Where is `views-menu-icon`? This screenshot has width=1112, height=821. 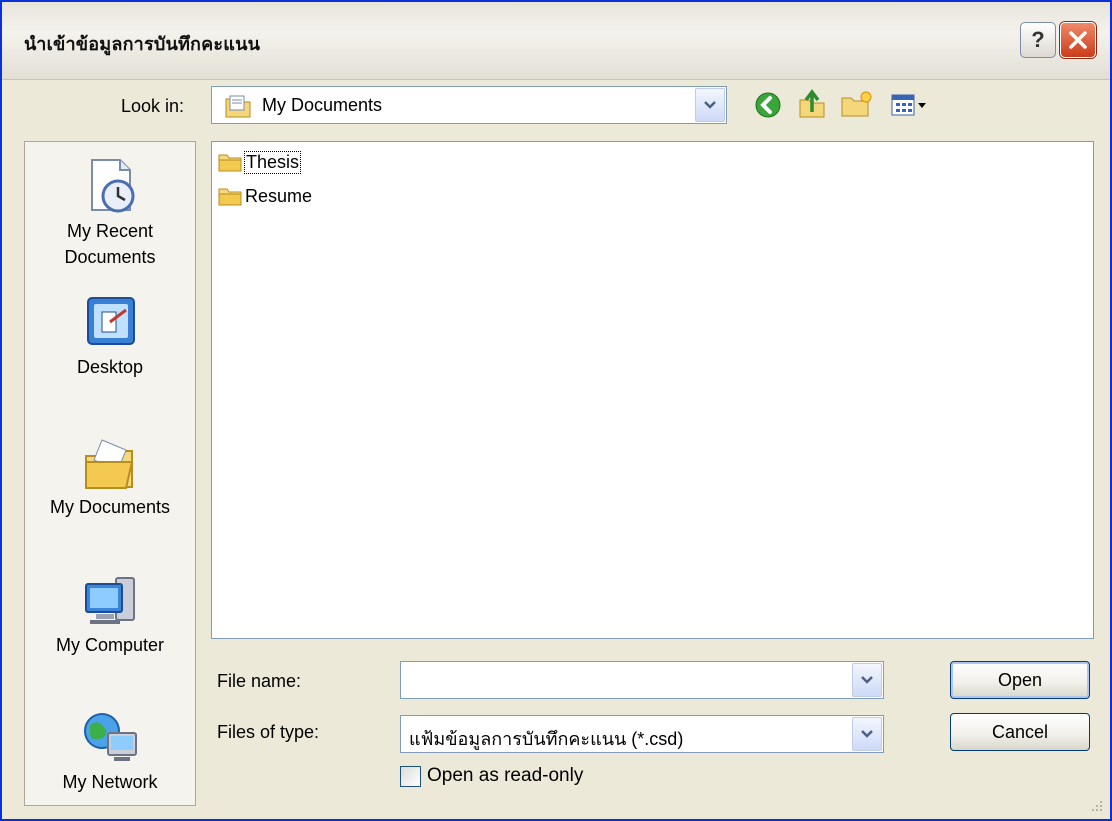 views-menu-icon is located at coordinates (908, 105).